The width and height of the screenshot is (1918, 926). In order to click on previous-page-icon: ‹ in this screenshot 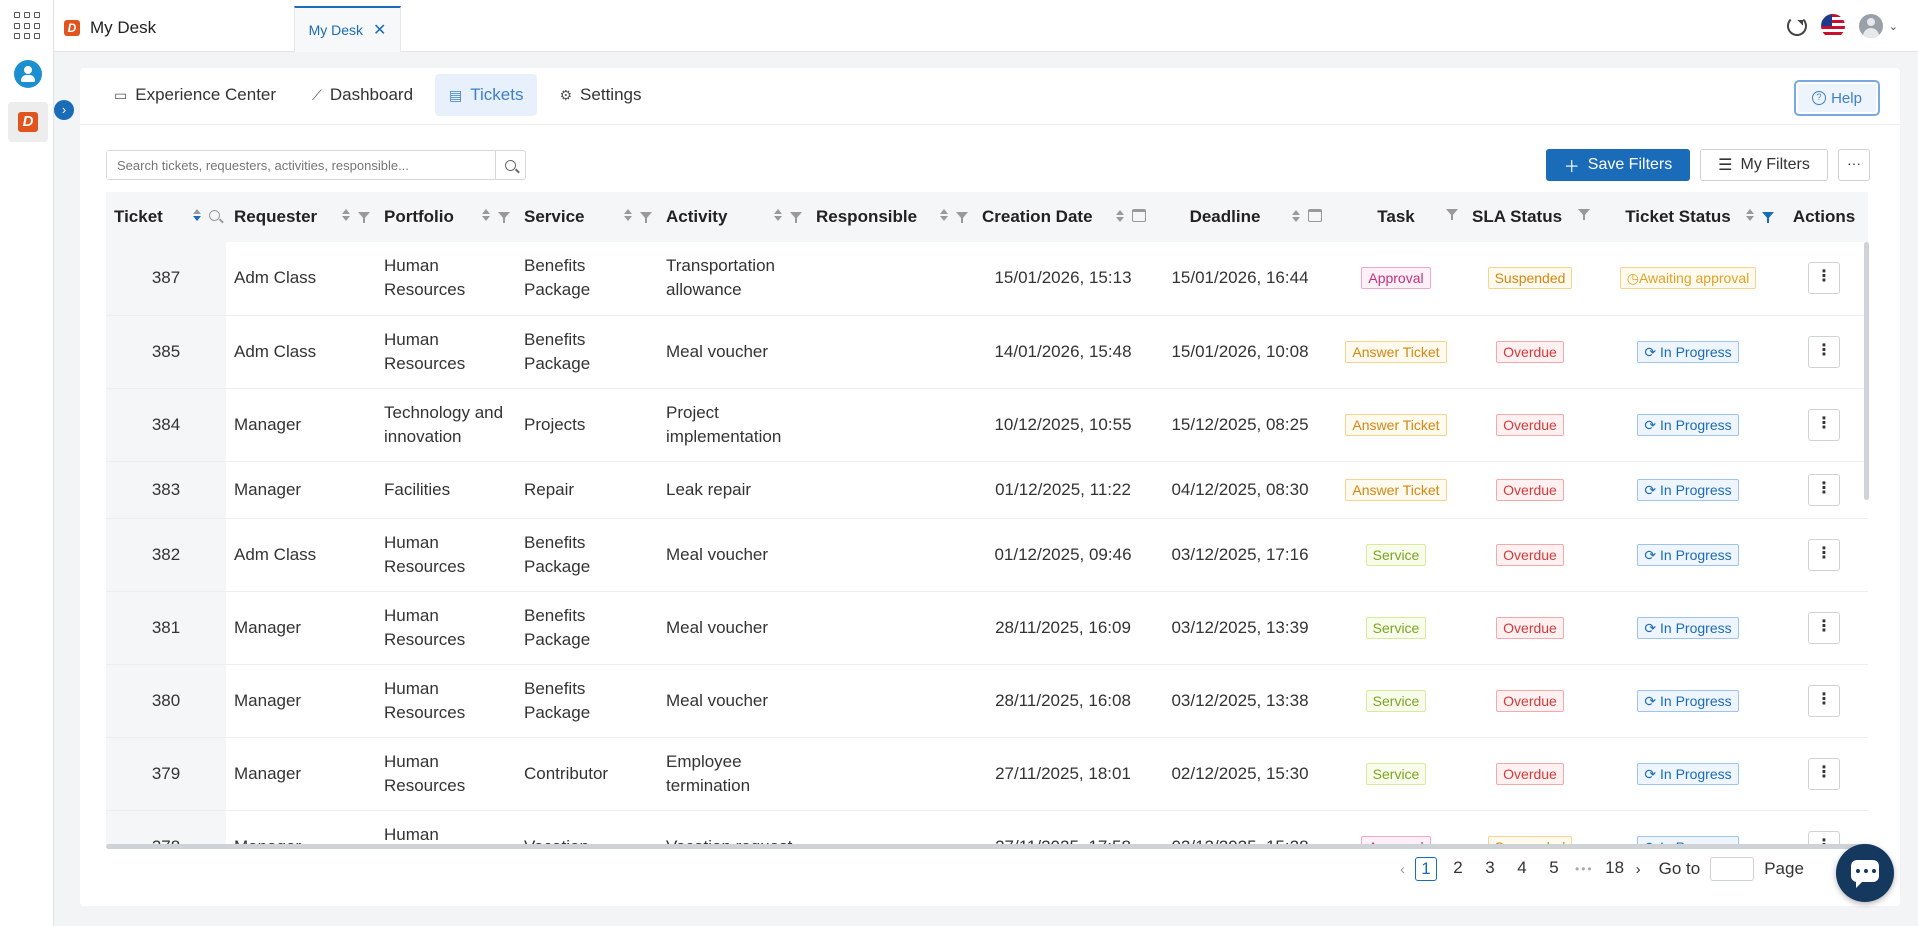, I will do `click(1402, 869)`.